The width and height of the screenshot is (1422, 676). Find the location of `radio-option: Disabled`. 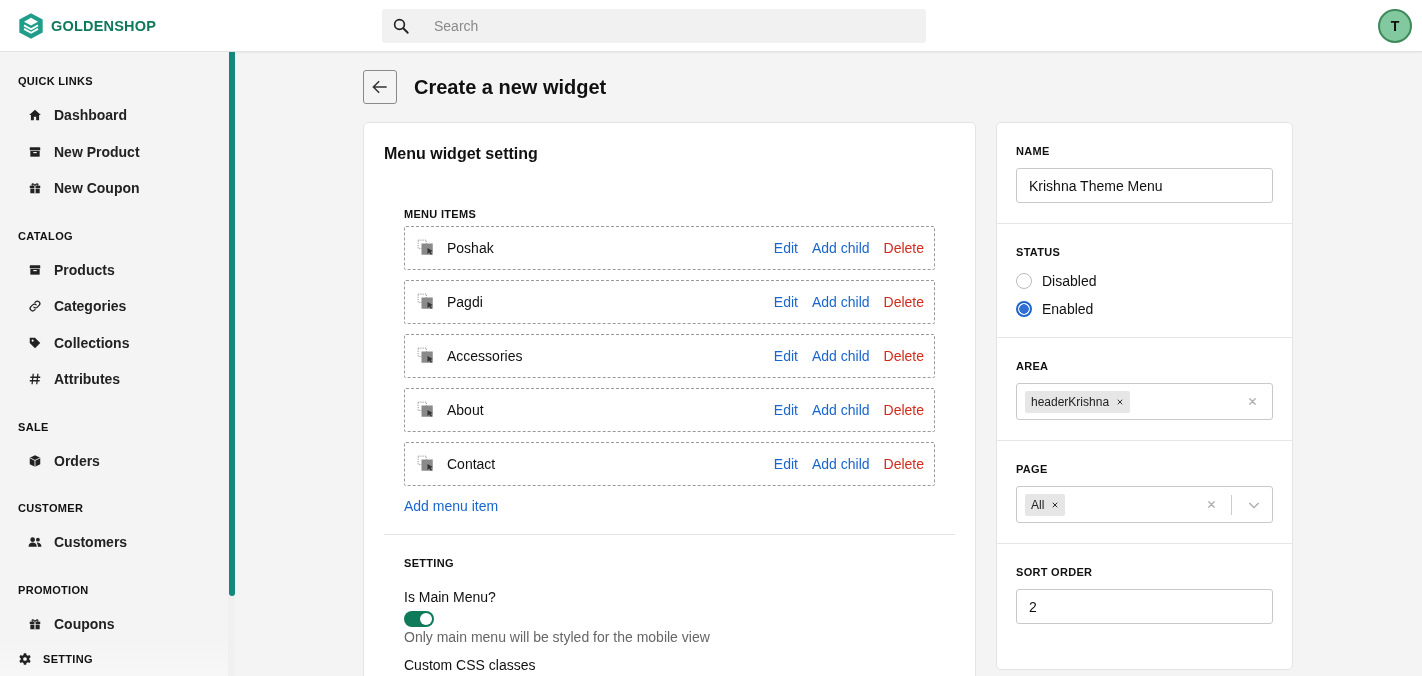

radio-option: Disabled is located at coordinates (1056, 281).